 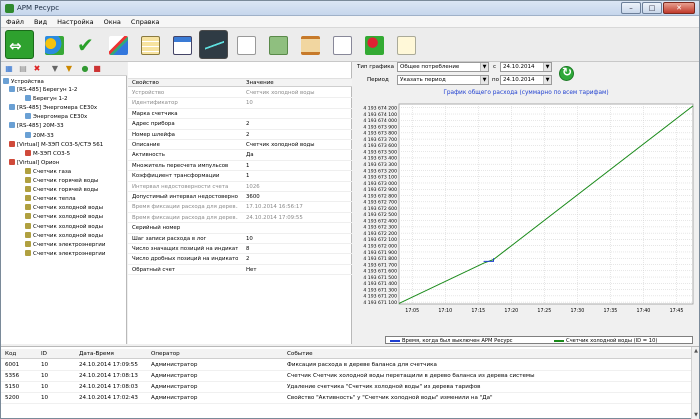 What do you see at coordinates (69, 69) in the screenshot?
I see `filter-clear-icon: ▼` at bounding box center [69, 69].